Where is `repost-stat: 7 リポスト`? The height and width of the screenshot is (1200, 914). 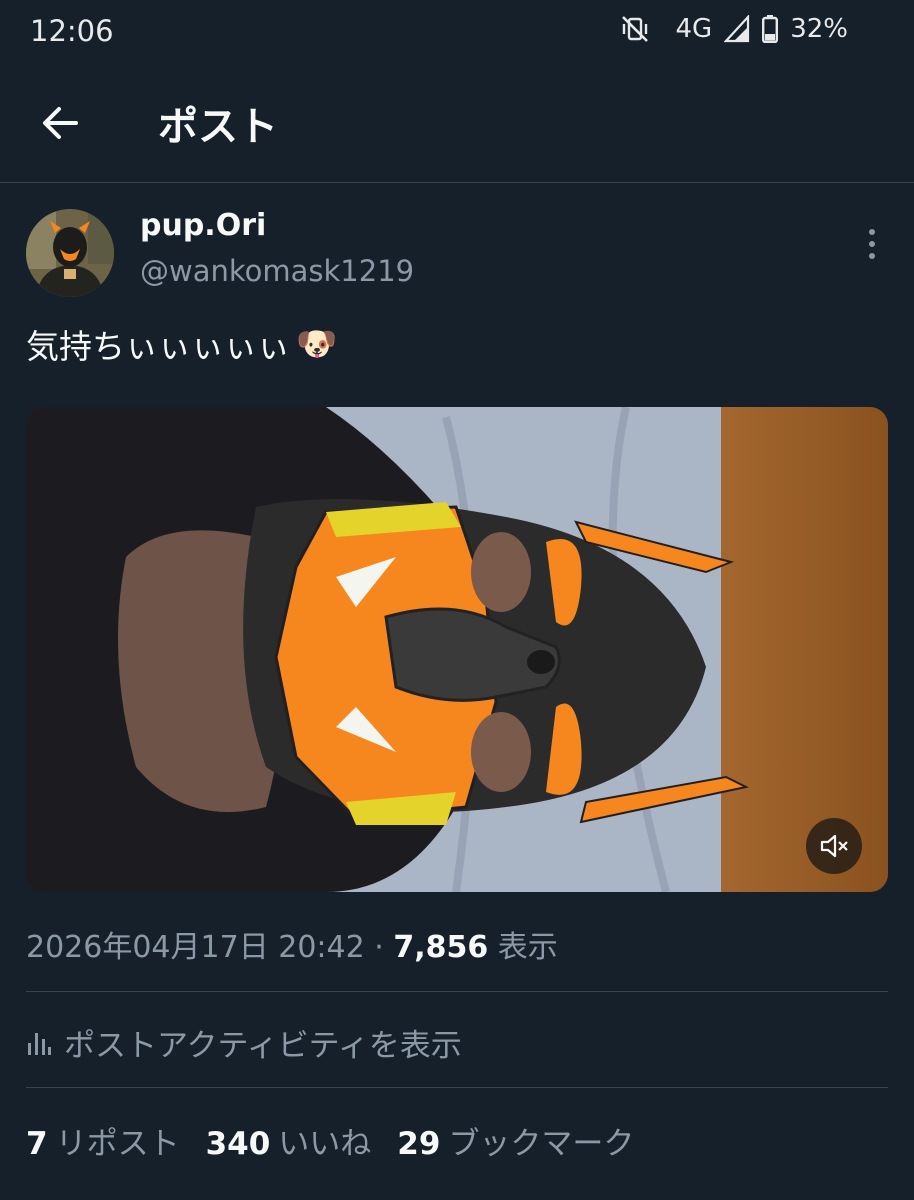
repost-stat: 7 リポスト is located at coordinates (103, 1140).